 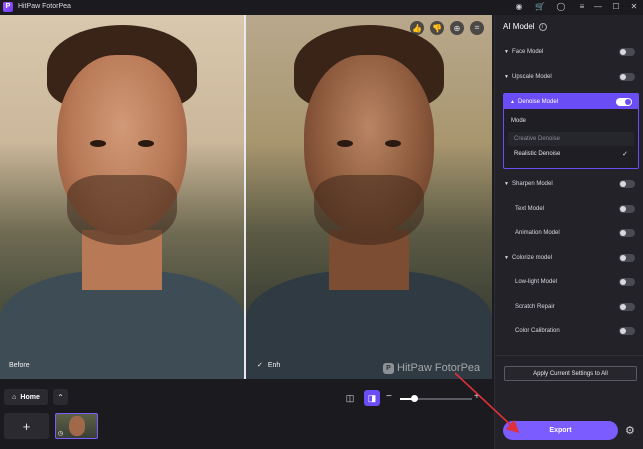 What do you see at coordinates (477, 396) in the screenshot?
I see `zoom-in-icon: +` at bounding box center [477, 396].